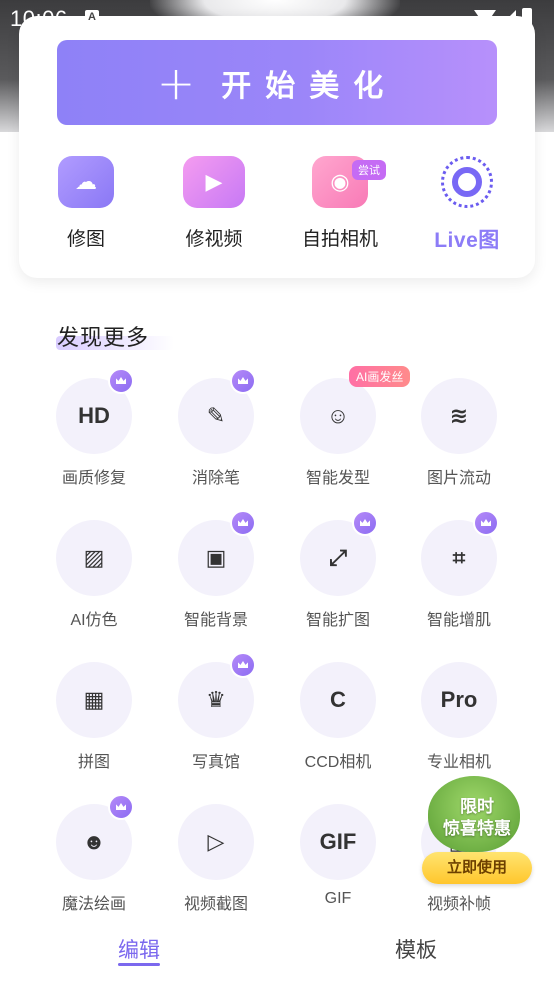 The width and height of the screenshot is (554, 985). Describe the element at coordinates (94, 433) in the screenshot. I see `tool-item: HD 画质修复` at that location.